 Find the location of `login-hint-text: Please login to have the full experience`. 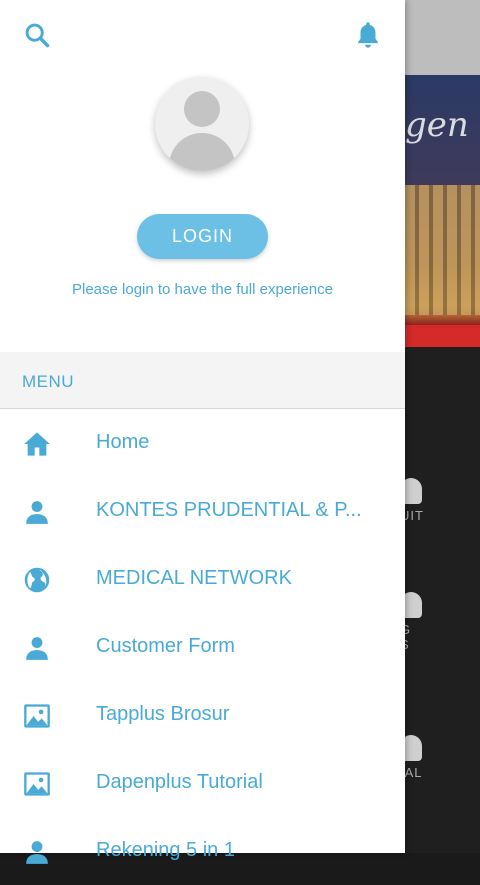

login-hint-text: Please login to have the full experience is located at coordinates (202, 289).